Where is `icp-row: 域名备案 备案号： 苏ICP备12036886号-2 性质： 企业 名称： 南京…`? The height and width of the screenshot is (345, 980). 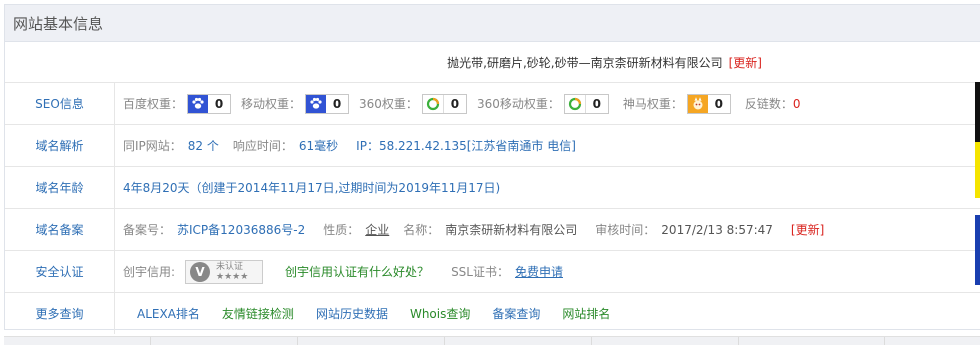
icp-row: 域名备案 备案号： 苏ICP备12036886号-2 性质： 企业 名称： 南京… is located at coordinates (492, 230).